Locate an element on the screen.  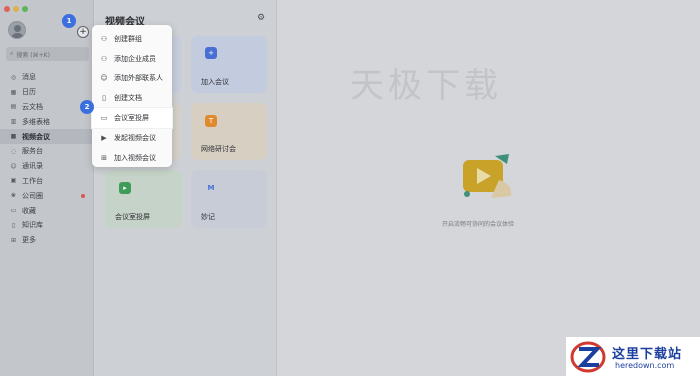
minutes-icon: M is located at coordinates (211, 188).